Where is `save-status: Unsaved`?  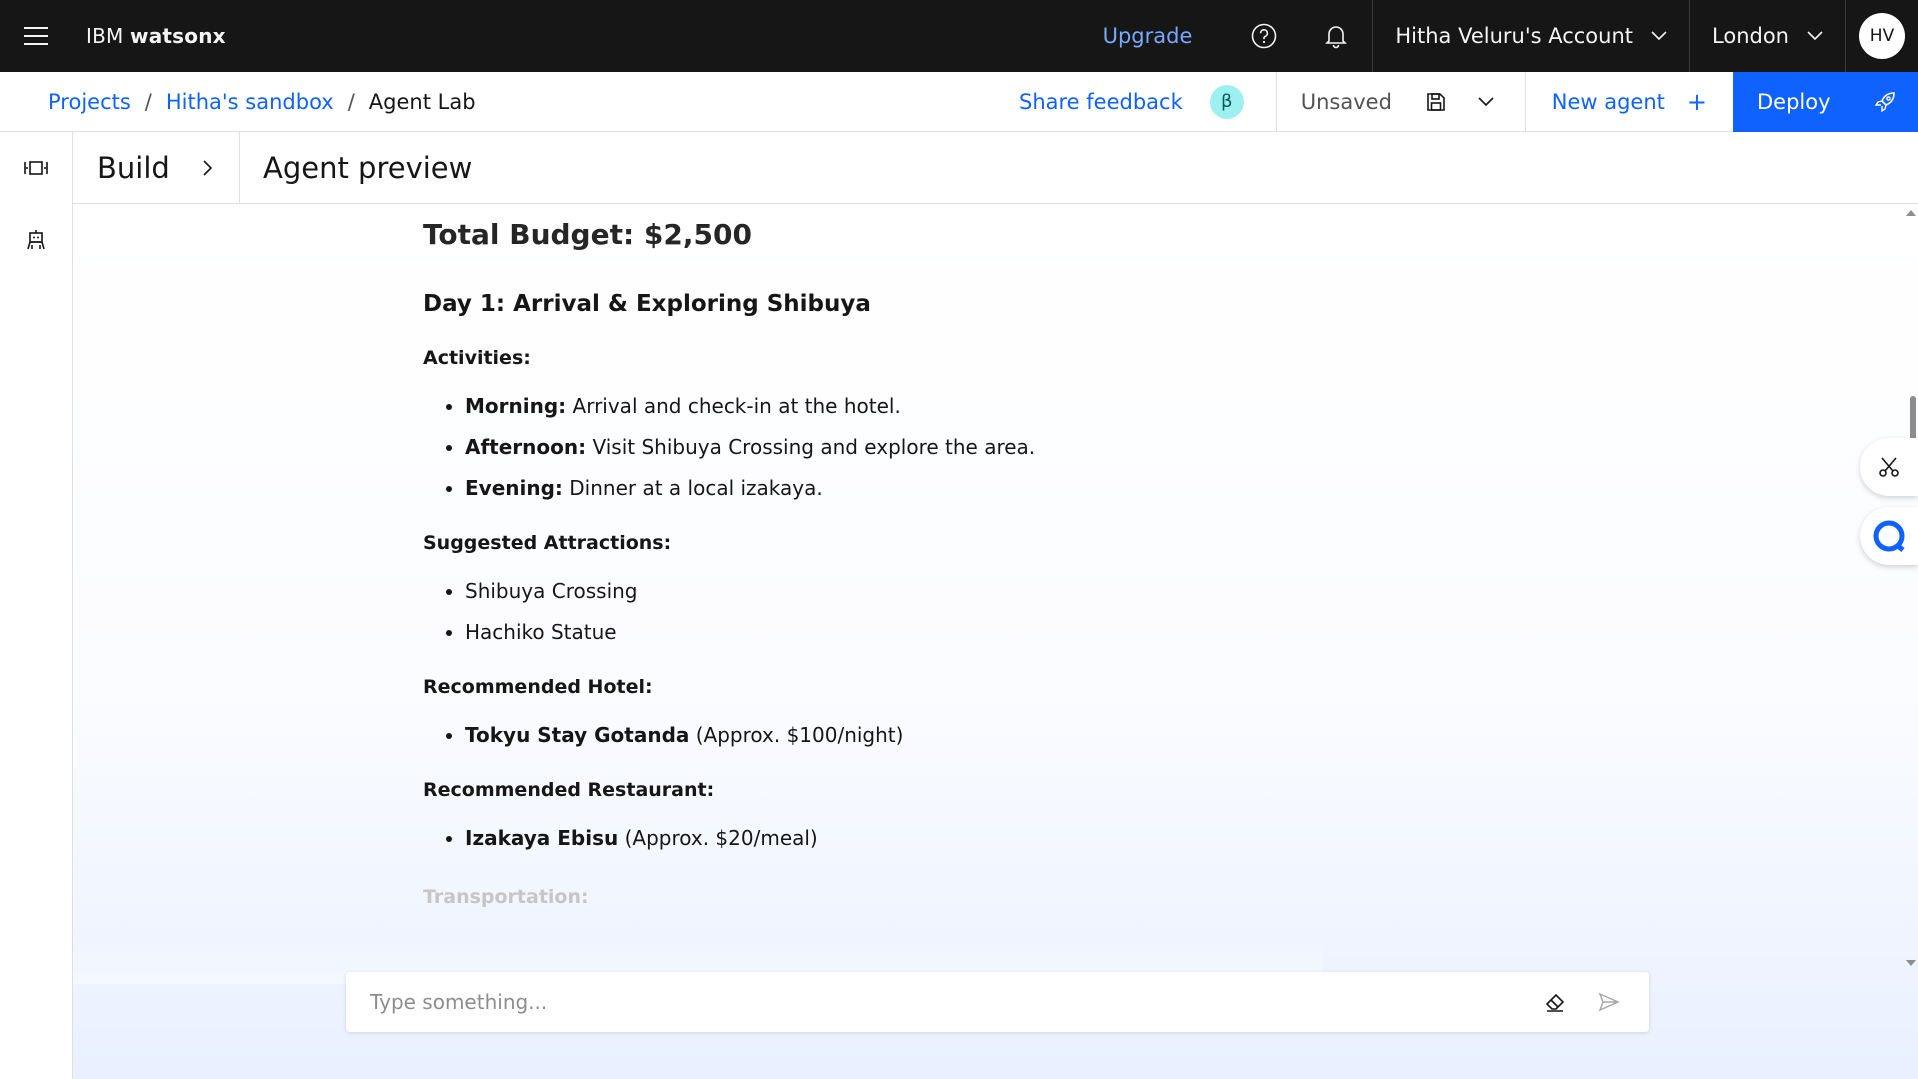
save-status: Unsaved is located at coordinates (1346, 101).